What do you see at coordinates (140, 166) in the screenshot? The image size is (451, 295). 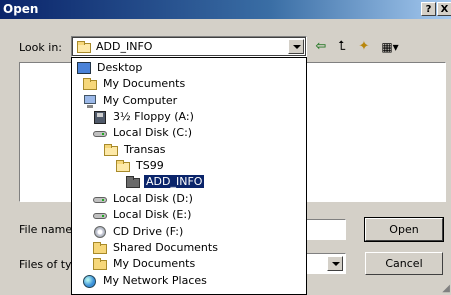 I see `dropdown-item-ts99: TS99` at bounding box center [140, 166].